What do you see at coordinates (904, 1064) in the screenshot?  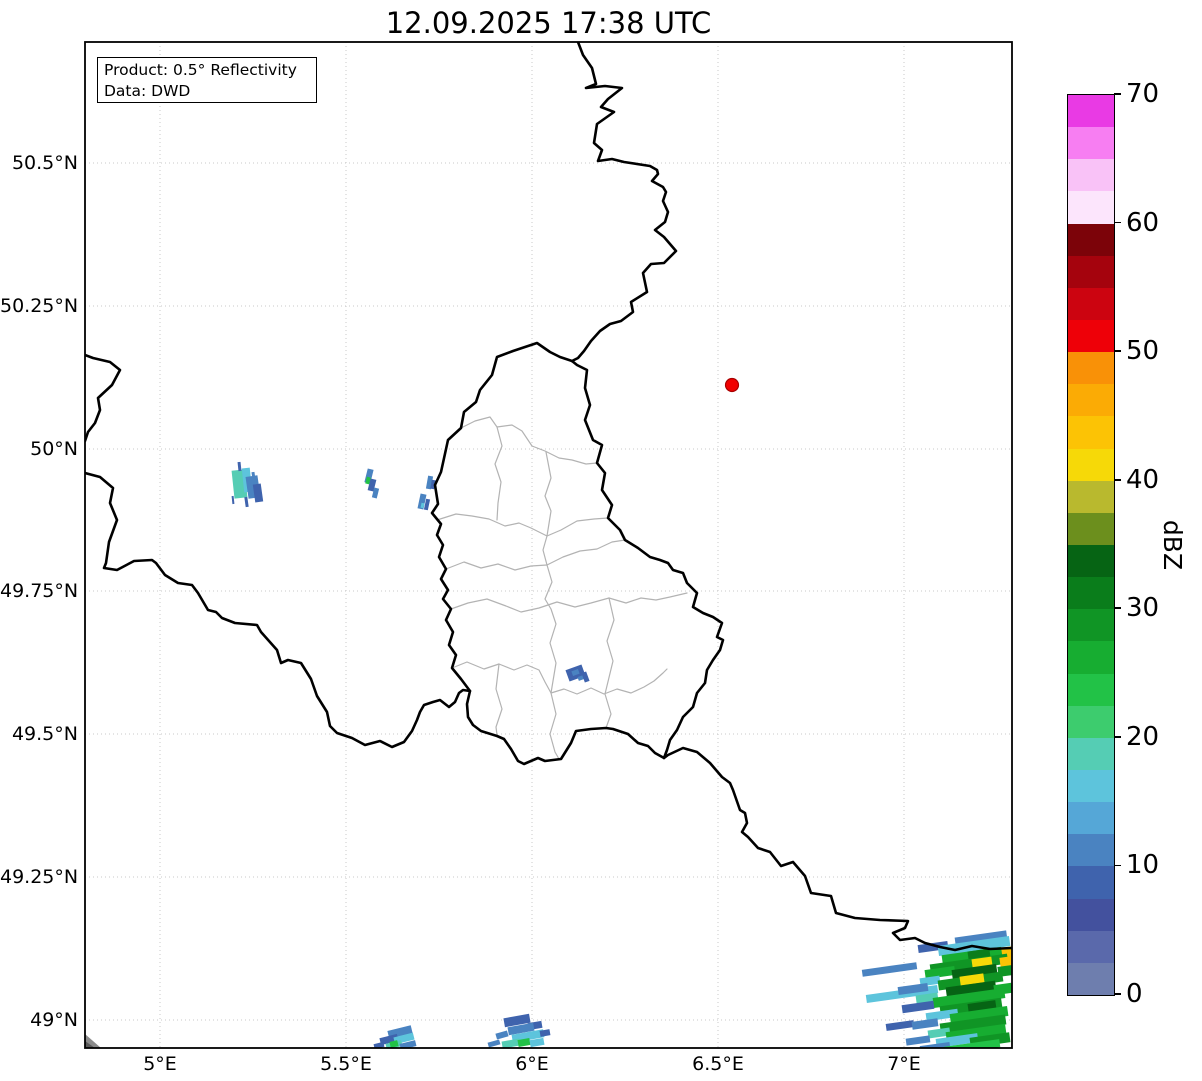 I see `x-tick-label: 7°E` at bounding box center [904, 1064].